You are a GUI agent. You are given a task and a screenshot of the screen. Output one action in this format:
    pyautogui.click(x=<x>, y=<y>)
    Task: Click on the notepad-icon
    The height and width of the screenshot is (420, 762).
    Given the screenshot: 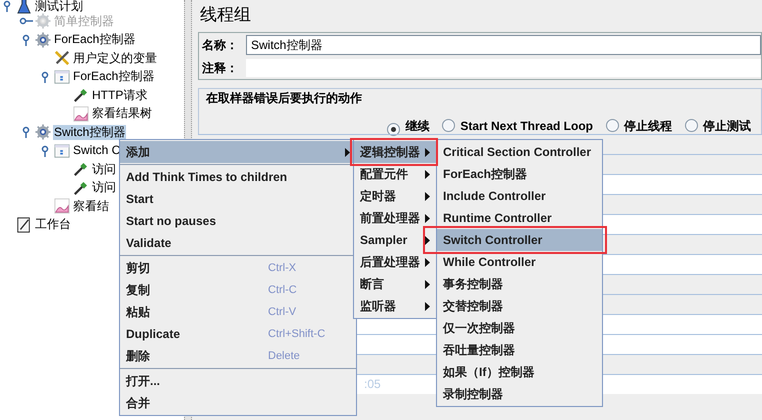 What is the action you would take?
    pyautogui.click(x=24, y=224)
    